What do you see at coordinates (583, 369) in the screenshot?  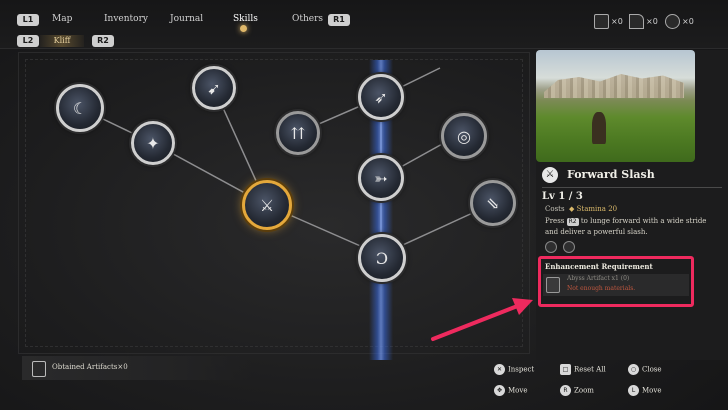 I see `reset-all-hint: □ Reset All` at bounding box center [583, 369].